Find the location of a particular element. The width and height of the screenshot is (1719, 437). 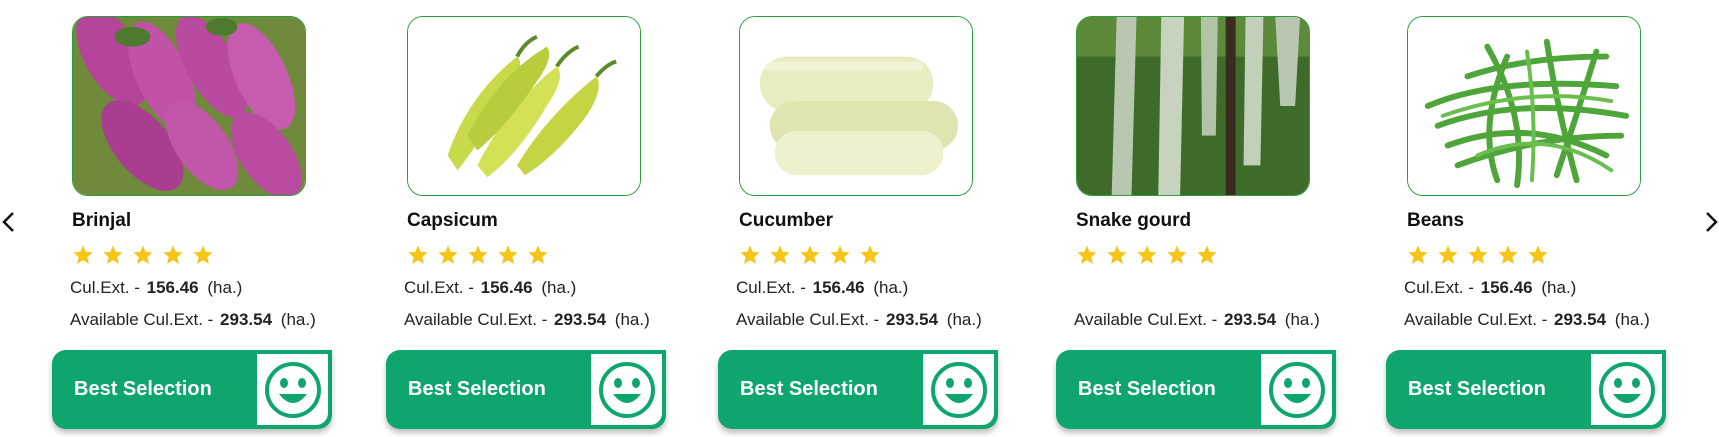

product-image-beans is located at coordinates (1524, 106).